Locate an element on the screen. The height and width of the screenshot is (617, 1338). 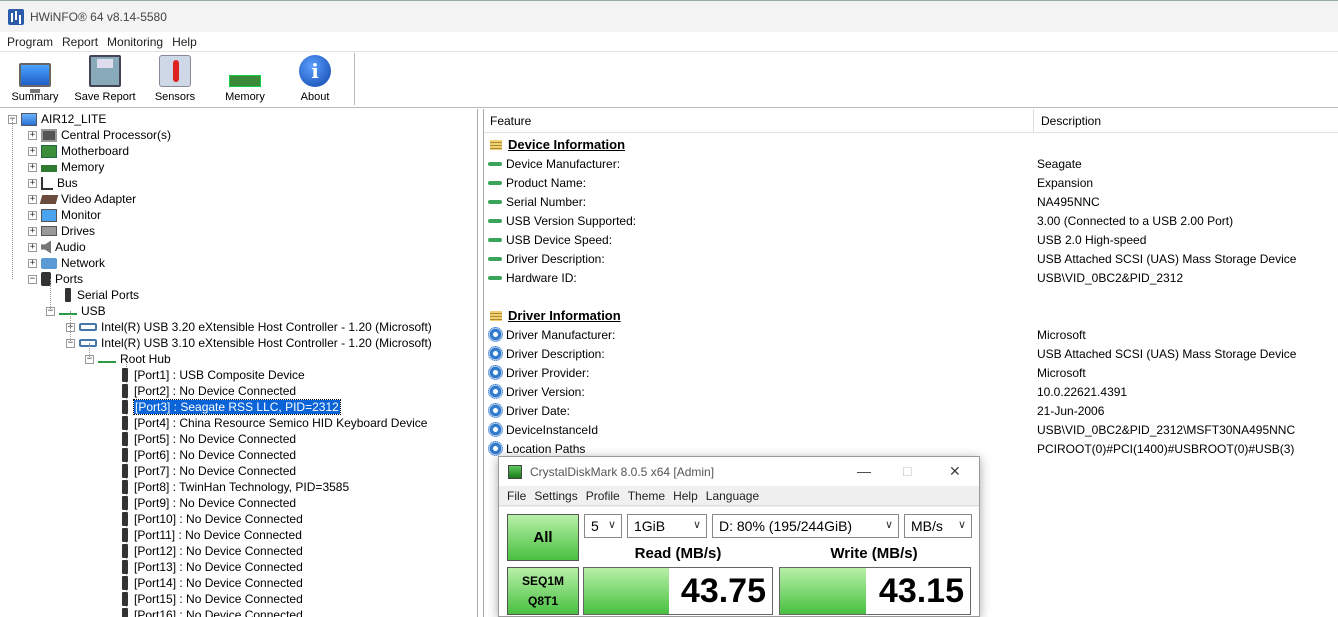
menu-help: Help is located at coordinates (184, 42).